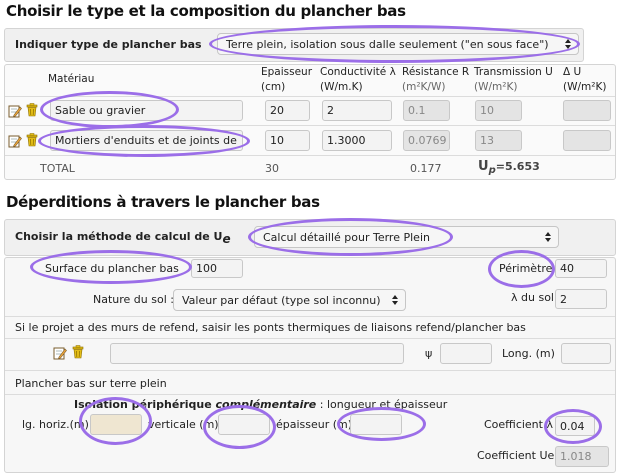 The image size is (621, 475). Describe the element at coordinates (518, 424) in the screenshot. I see `coef-lambda-label: Coefficient λ` at that location.